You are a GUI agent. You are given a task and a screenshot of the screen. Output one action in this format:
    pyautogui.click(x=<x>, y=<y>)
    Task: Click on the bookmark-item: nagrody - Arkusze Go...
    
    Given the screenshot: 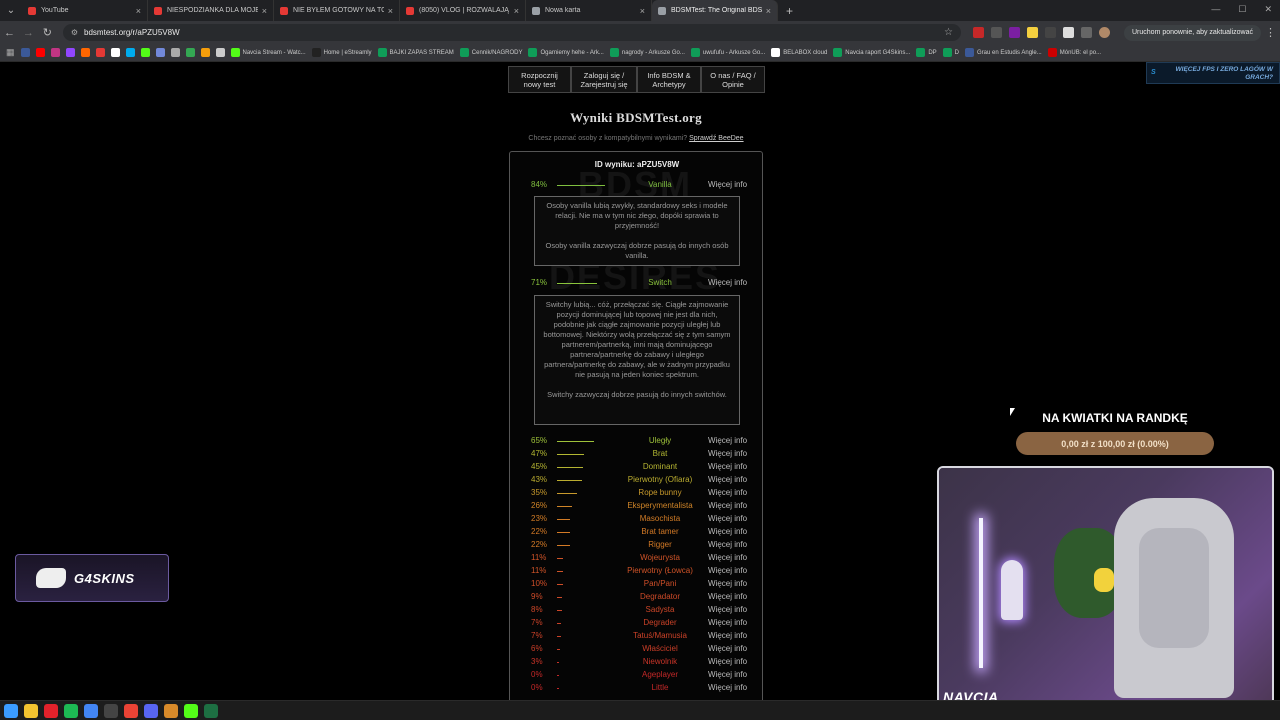 What is the action you would take?
    pyautogui.click(x=647, y=52)
    